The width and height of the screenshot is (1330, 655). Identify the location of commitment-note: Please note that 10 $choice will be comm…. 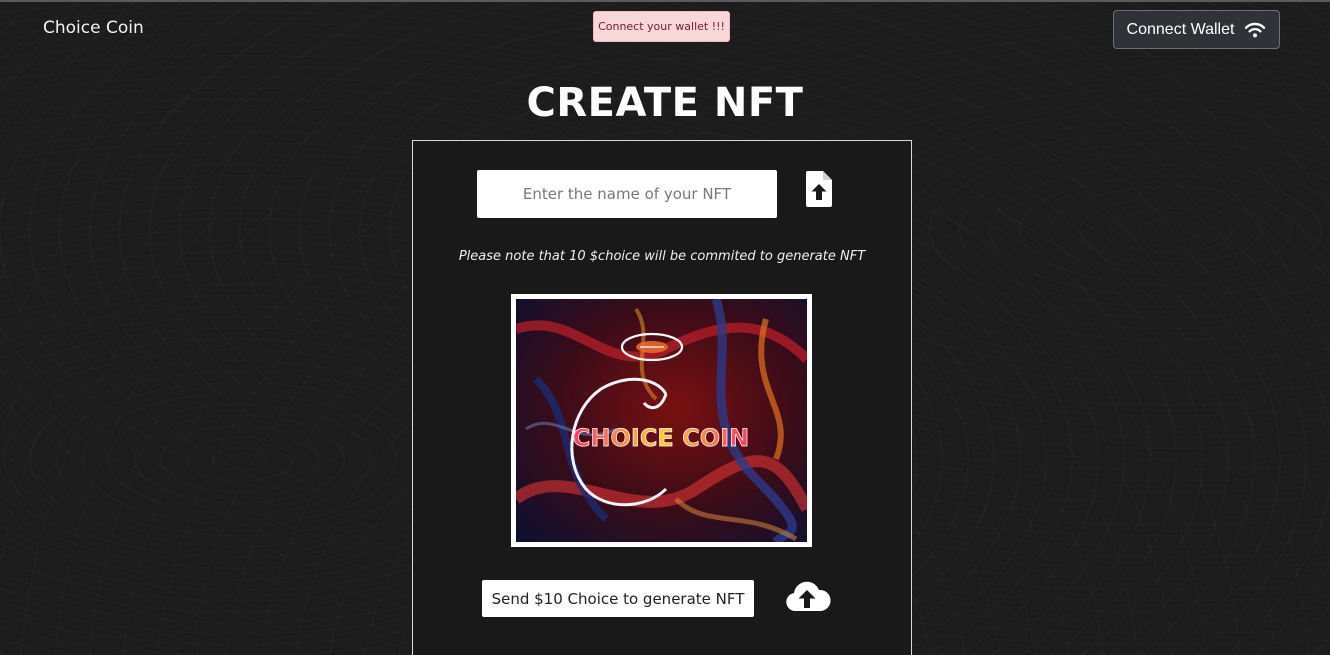
(662, 256).